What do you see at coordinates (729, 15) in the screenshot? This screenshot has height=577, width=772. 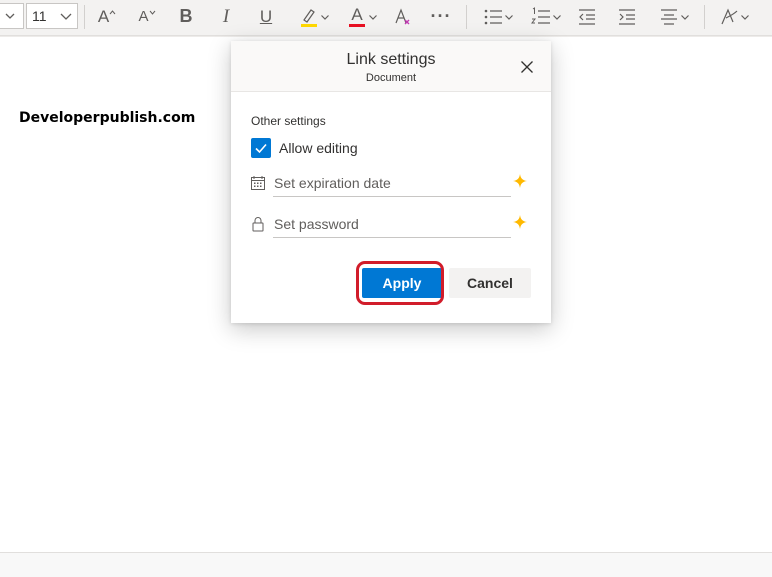 I see `styles-icon` at bounding box center [729, 15].